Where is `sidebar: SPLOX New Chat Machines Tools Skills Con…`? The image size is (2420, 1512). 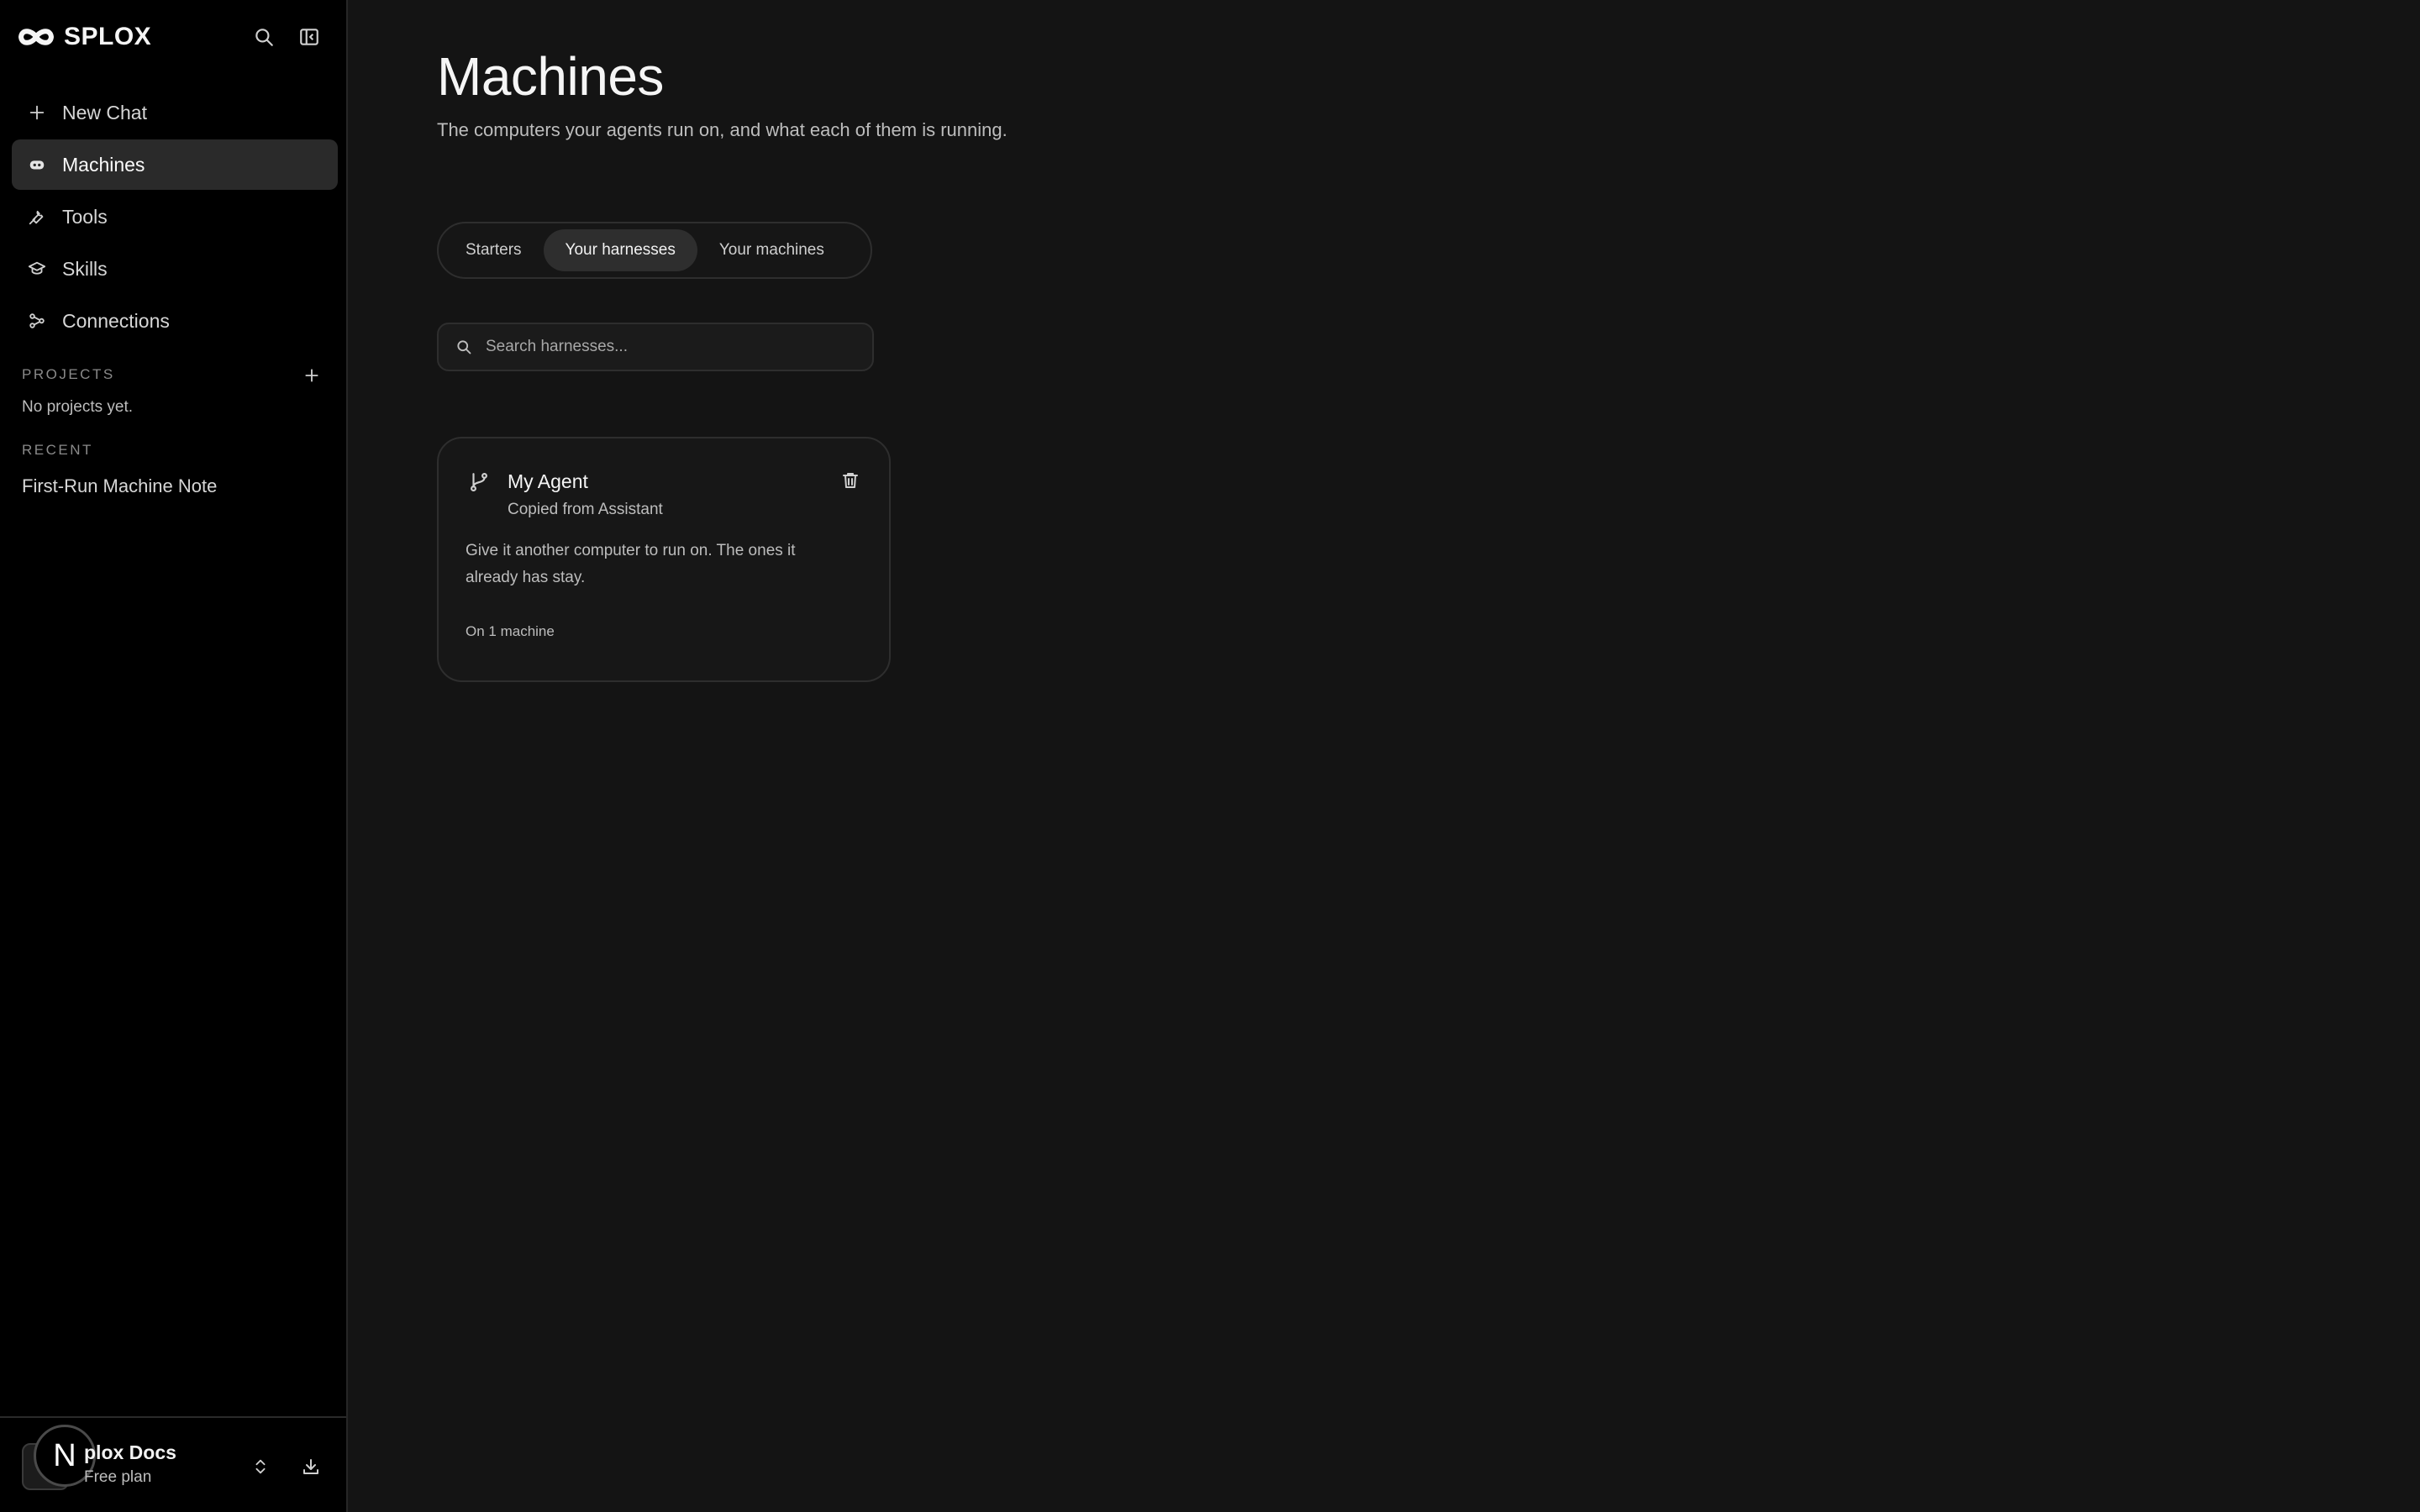 sidebar: SPLOX New Chat Machines Tools Skills Con… is located at coordinates (174, 756).